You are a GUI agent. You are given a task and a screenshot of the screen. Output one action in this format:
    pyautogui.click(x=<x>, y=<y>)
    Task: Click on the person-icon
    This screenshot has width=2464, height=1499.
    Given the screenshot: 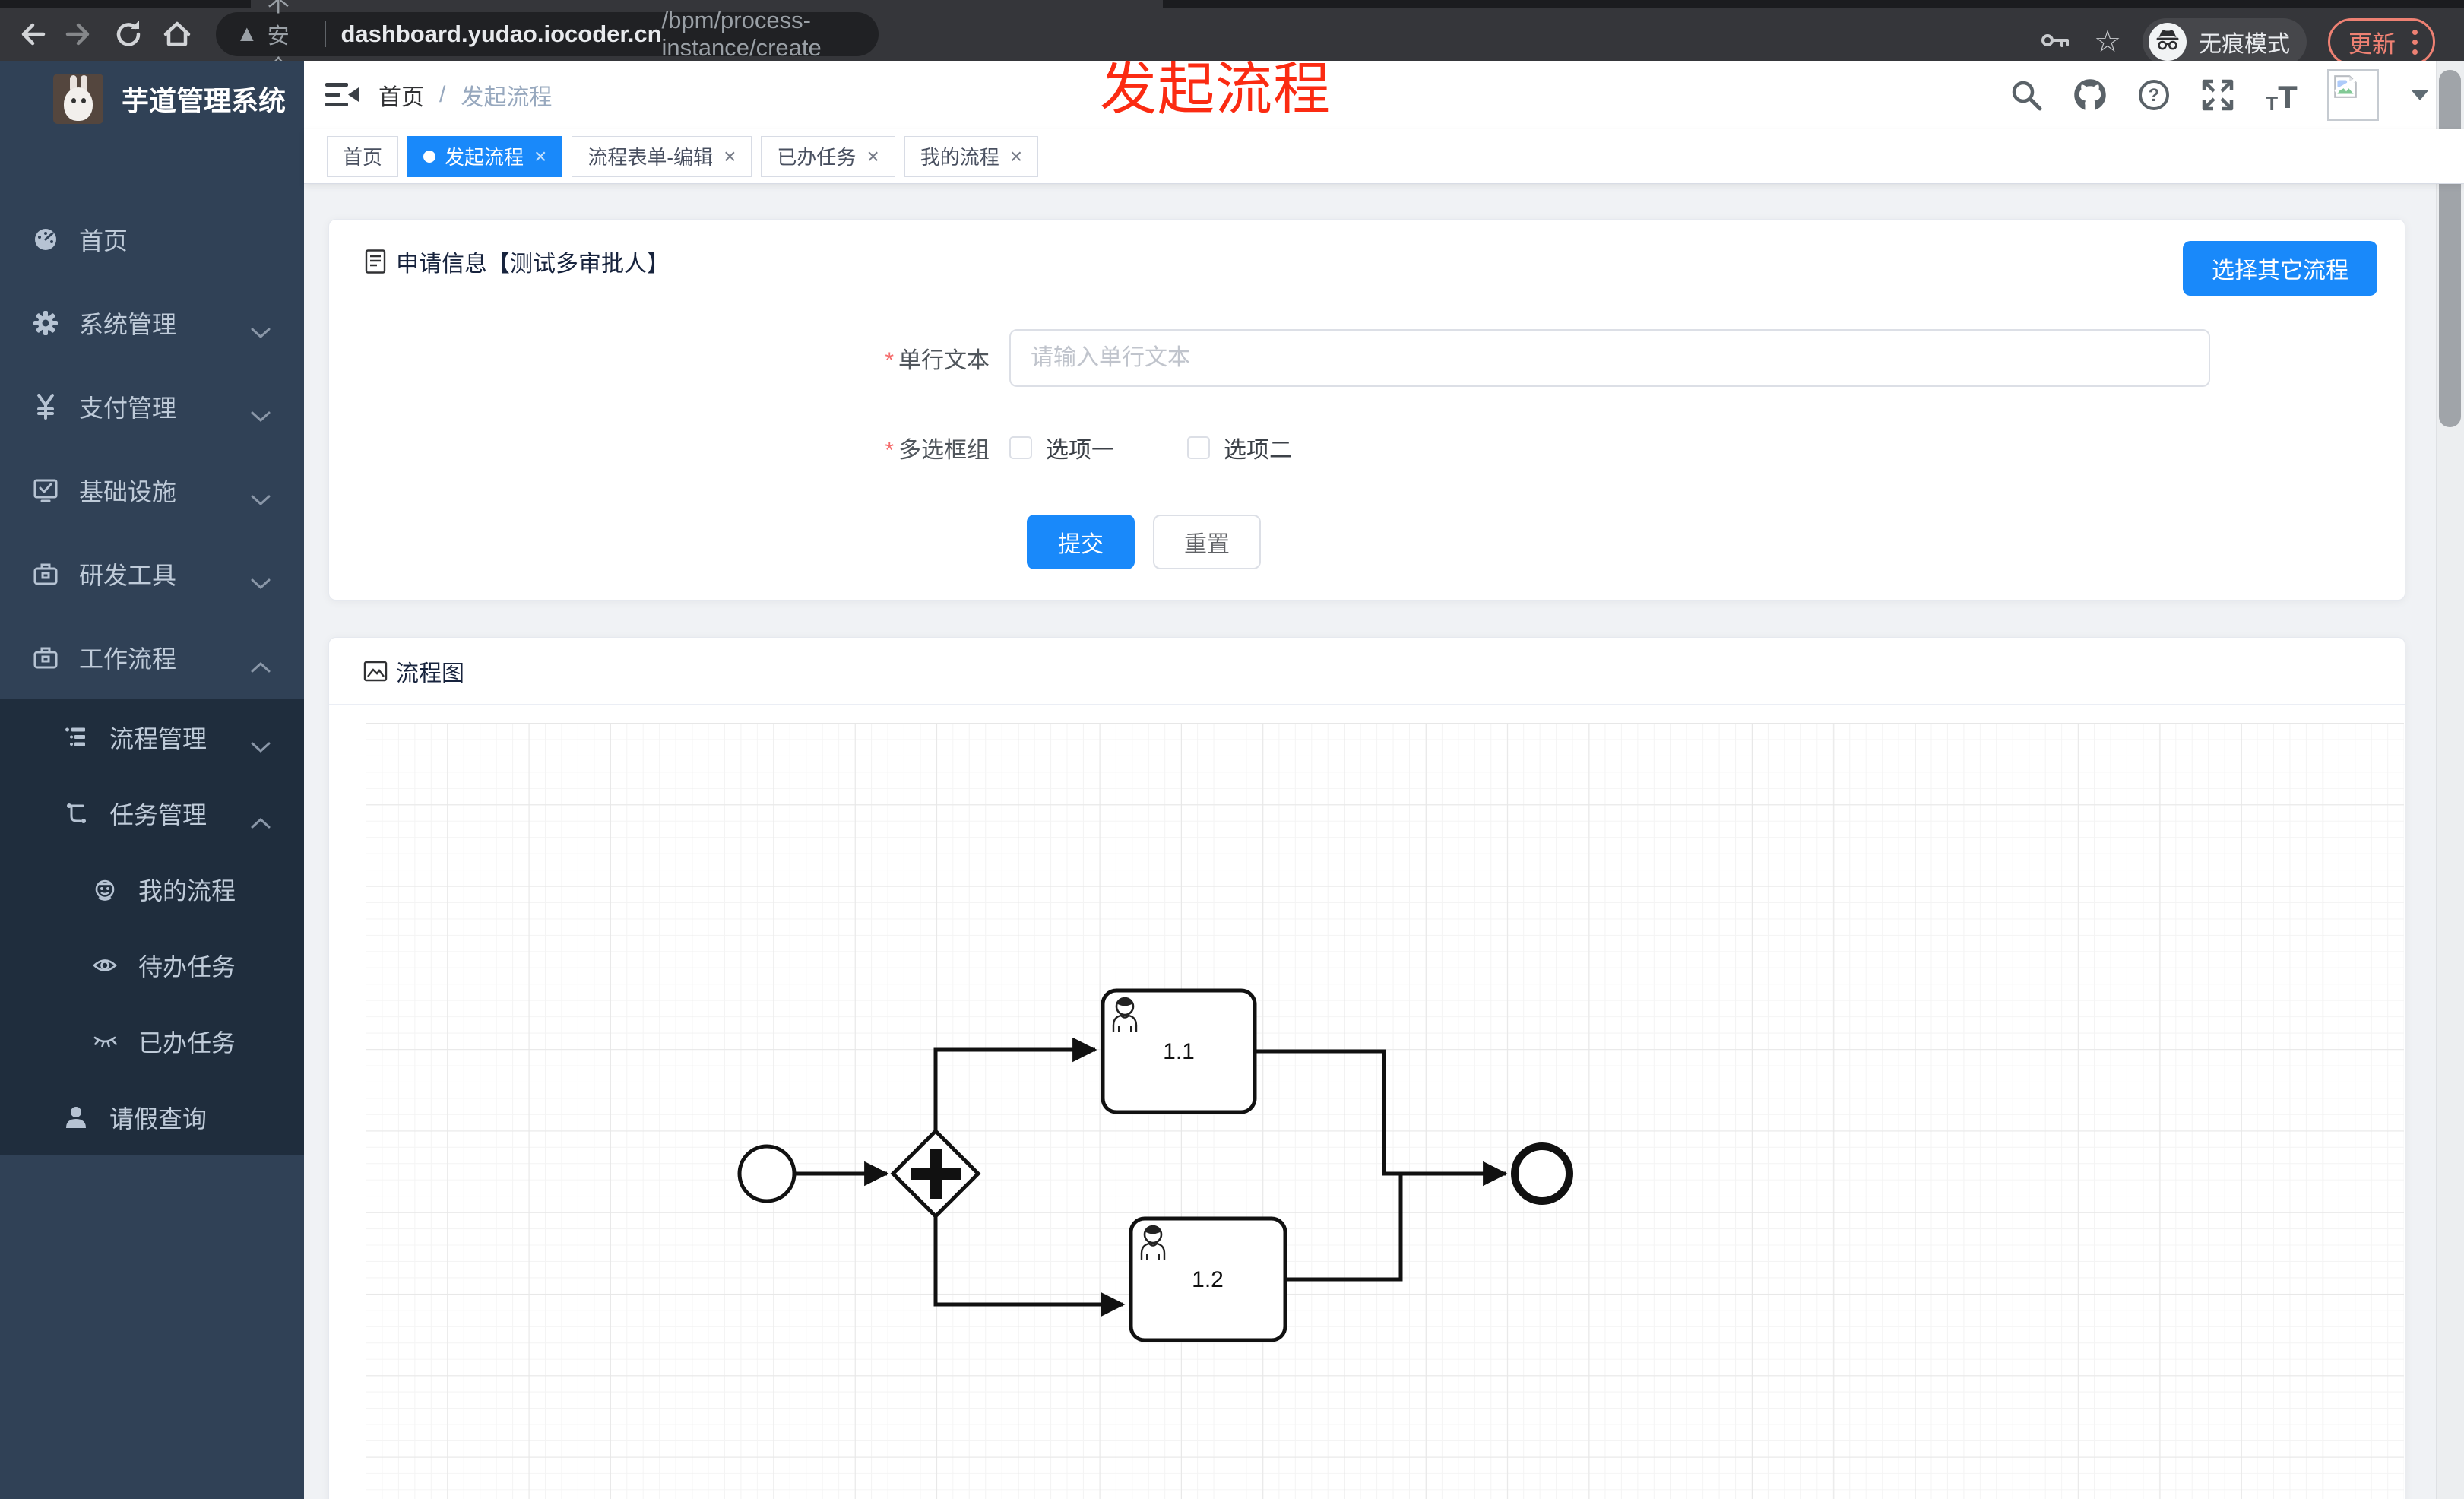 What is the action you would take?
    pyautogui.click(x=76, y=1118)
    